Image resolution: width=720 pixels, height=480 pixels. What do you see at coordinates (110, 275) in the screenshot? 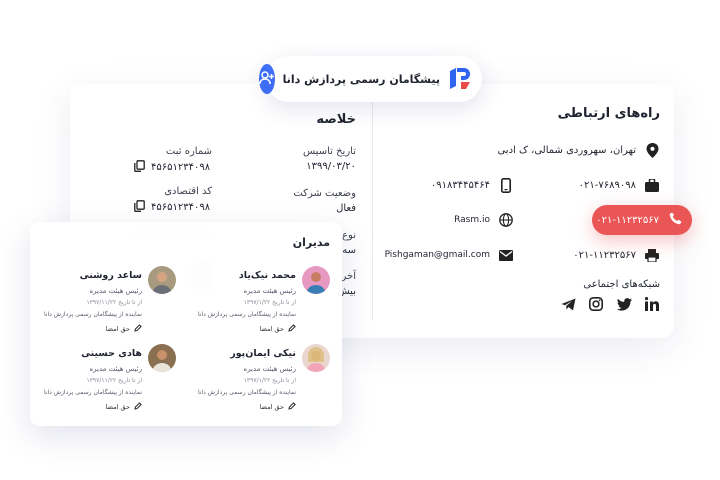
I see `manager-name: ساعد روشنی` at bounding box center [110, 275].